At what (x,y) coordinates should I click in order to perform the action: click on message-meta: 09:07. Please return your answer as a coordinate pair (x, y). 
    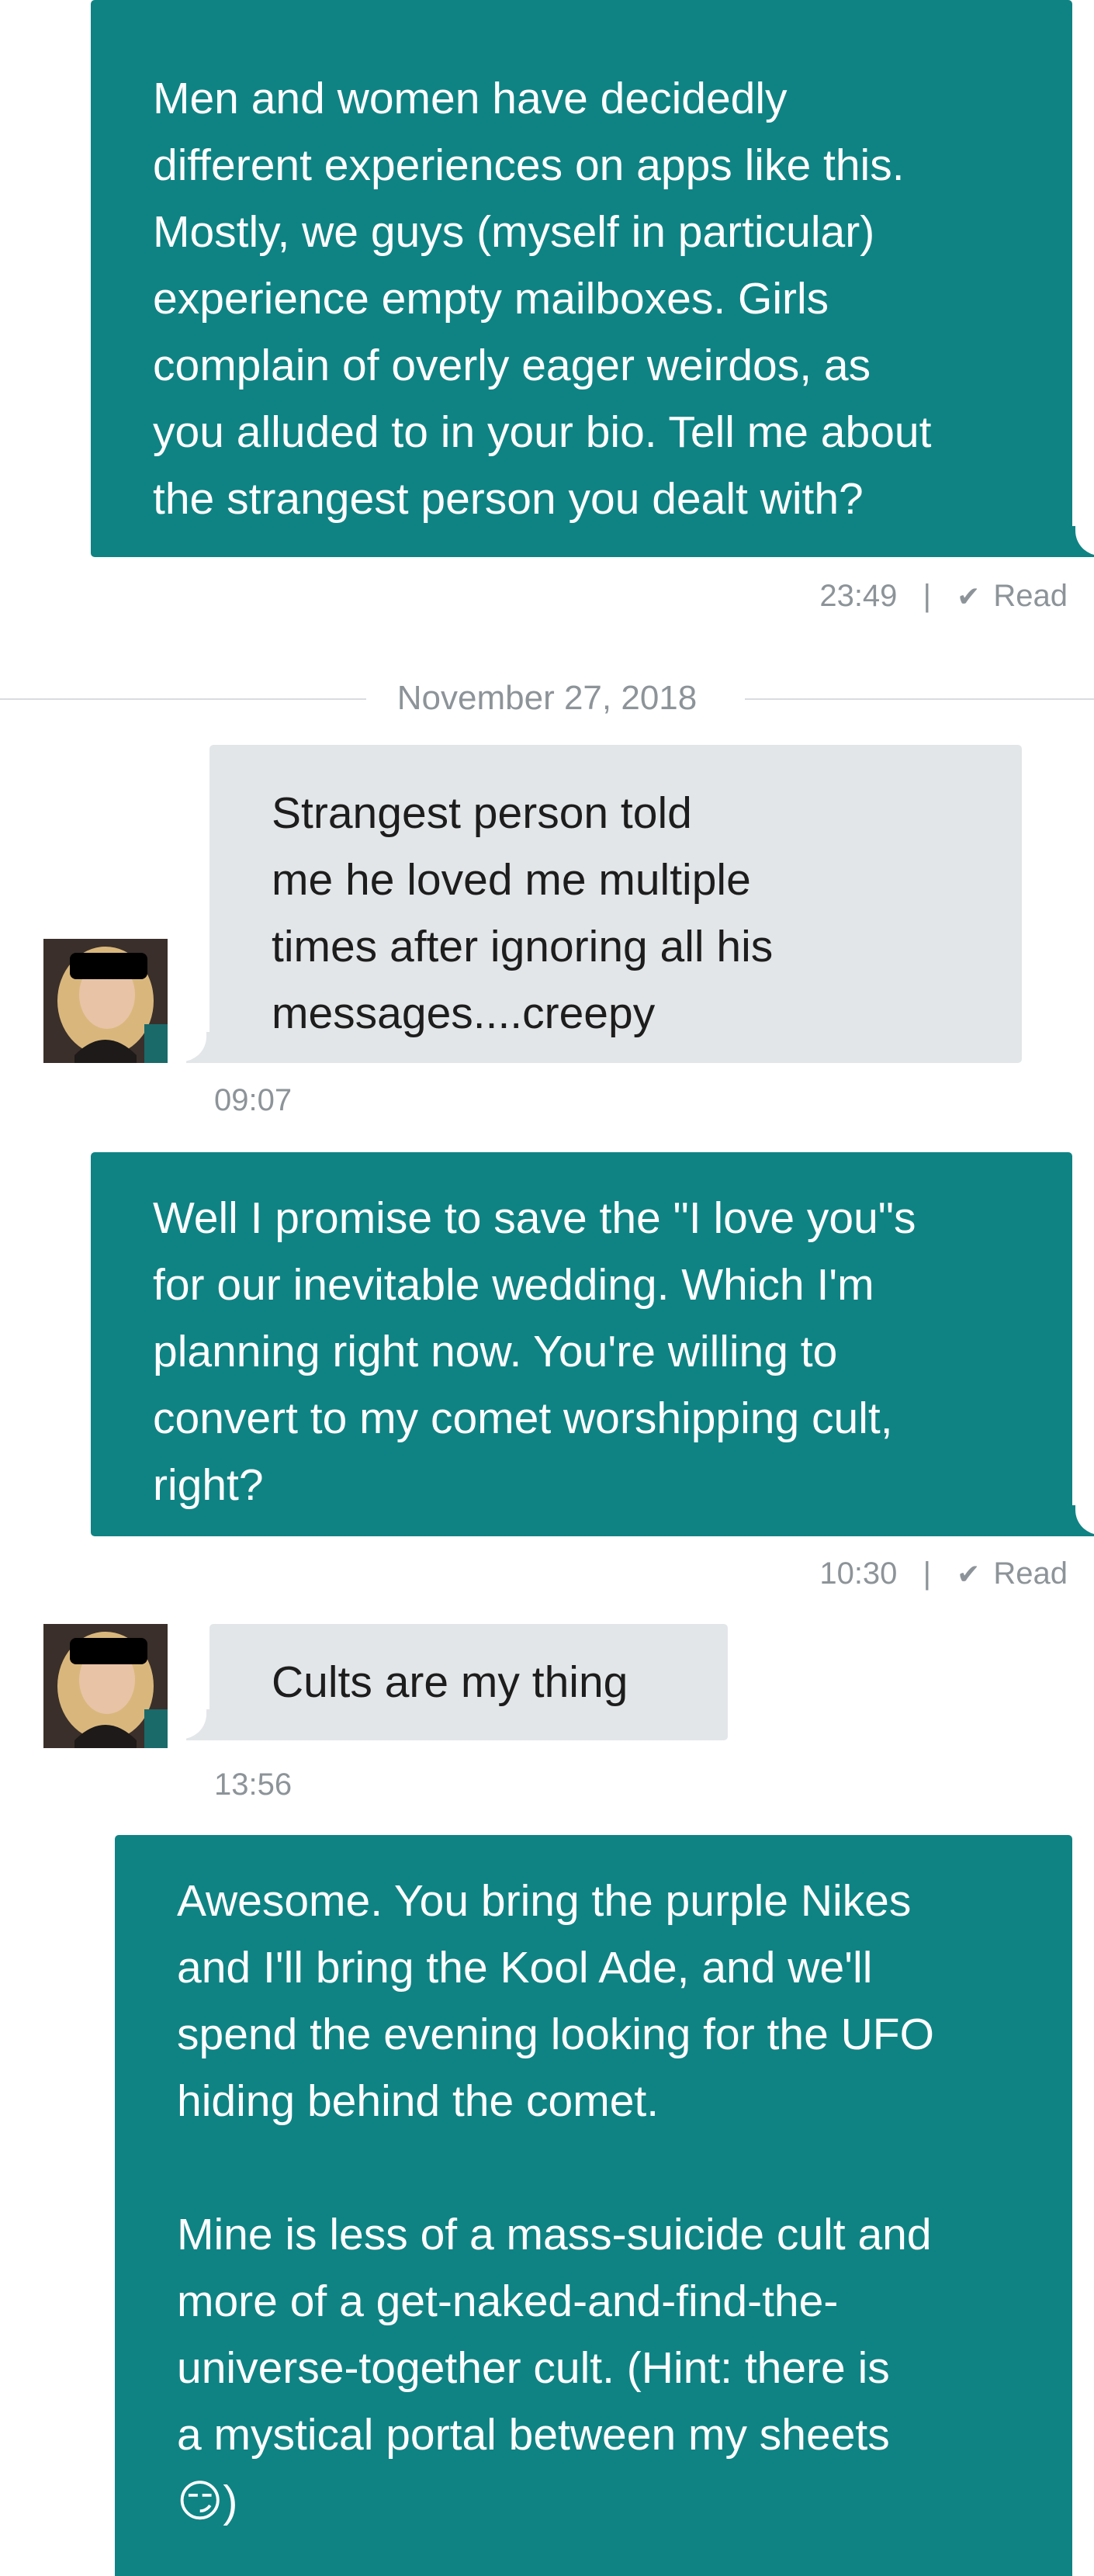
    Looking at the image, I should click on (253, 1100).